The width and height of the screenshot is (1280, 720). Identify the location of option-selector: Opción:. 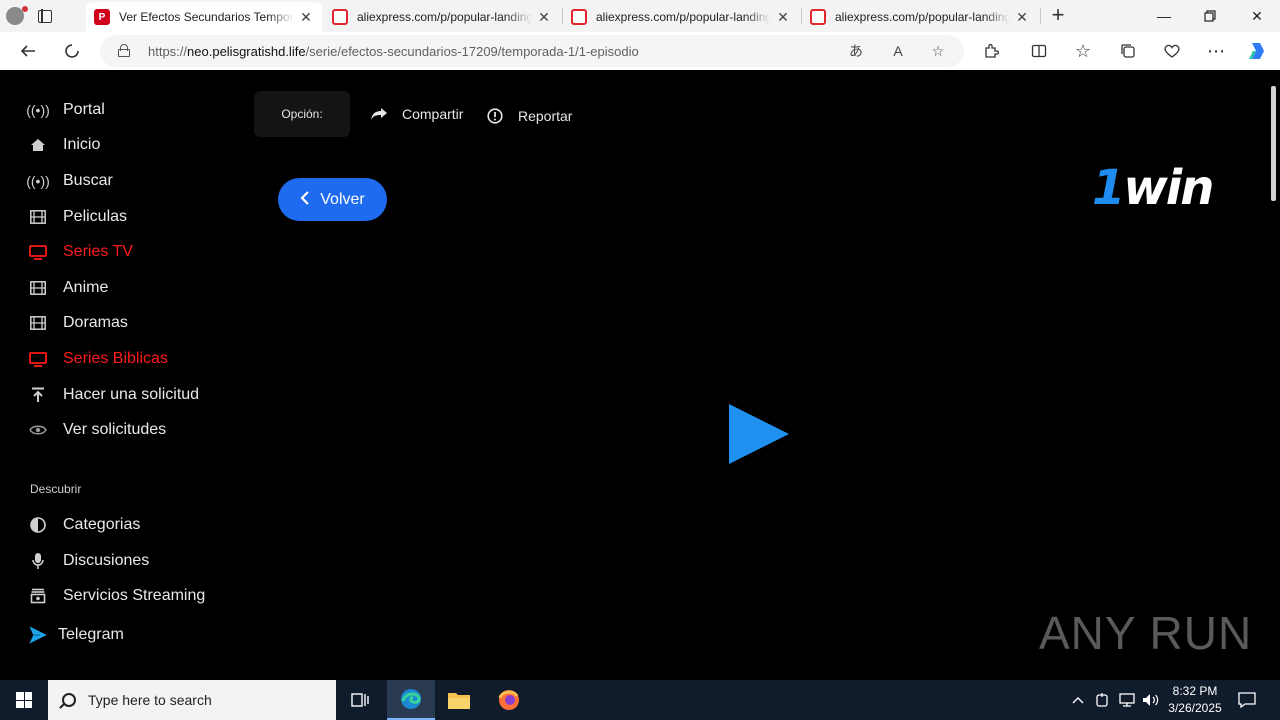
(302, 114).